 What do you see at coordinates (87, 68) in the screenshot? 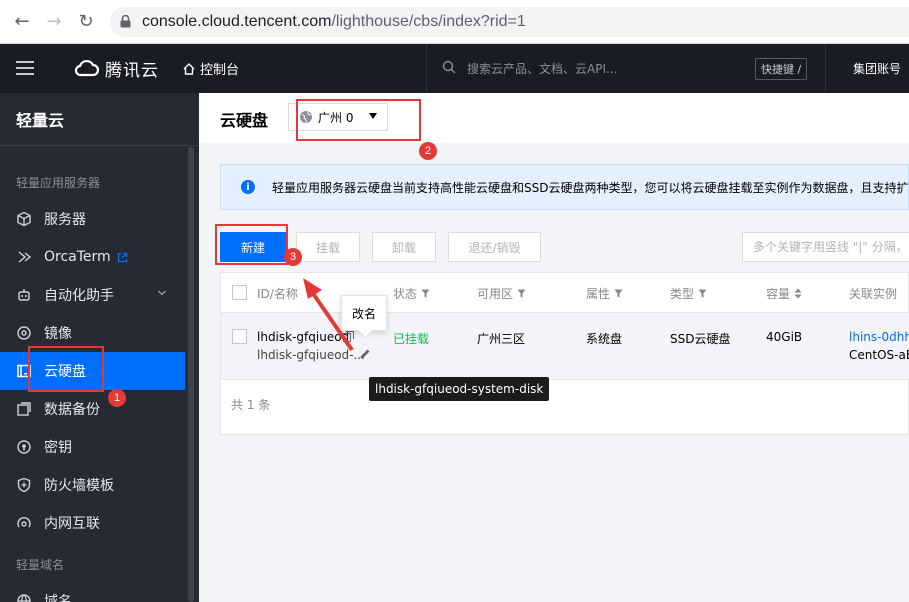
I see `cloud-logo-icon` at bounding box center [87, 68].